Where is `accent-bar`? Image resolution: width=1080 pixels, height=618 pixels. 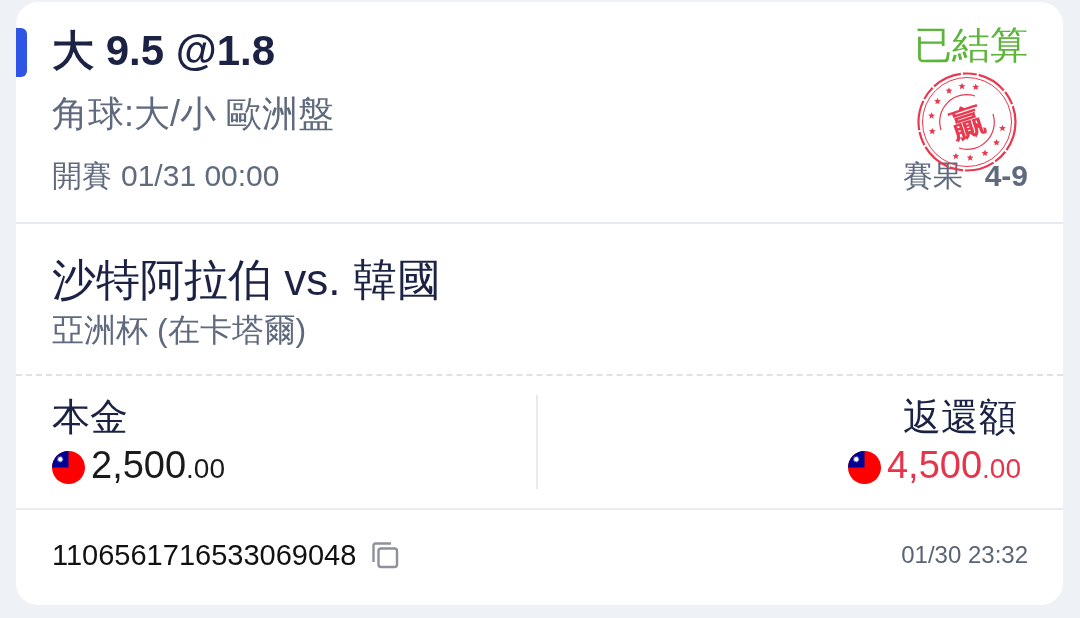 accent-bar is located at coordinates (21, 52).